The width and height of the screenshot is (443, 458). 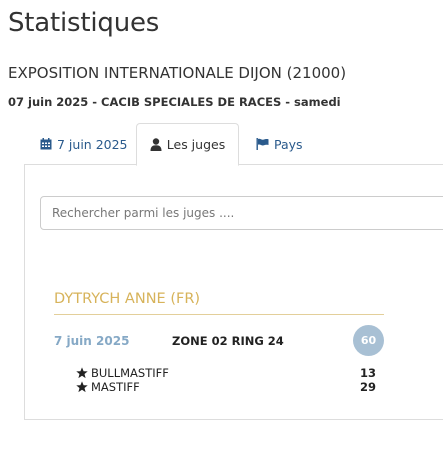 I want to click on breed-item: BULLMASTIFF, so click(x=122, y=373).